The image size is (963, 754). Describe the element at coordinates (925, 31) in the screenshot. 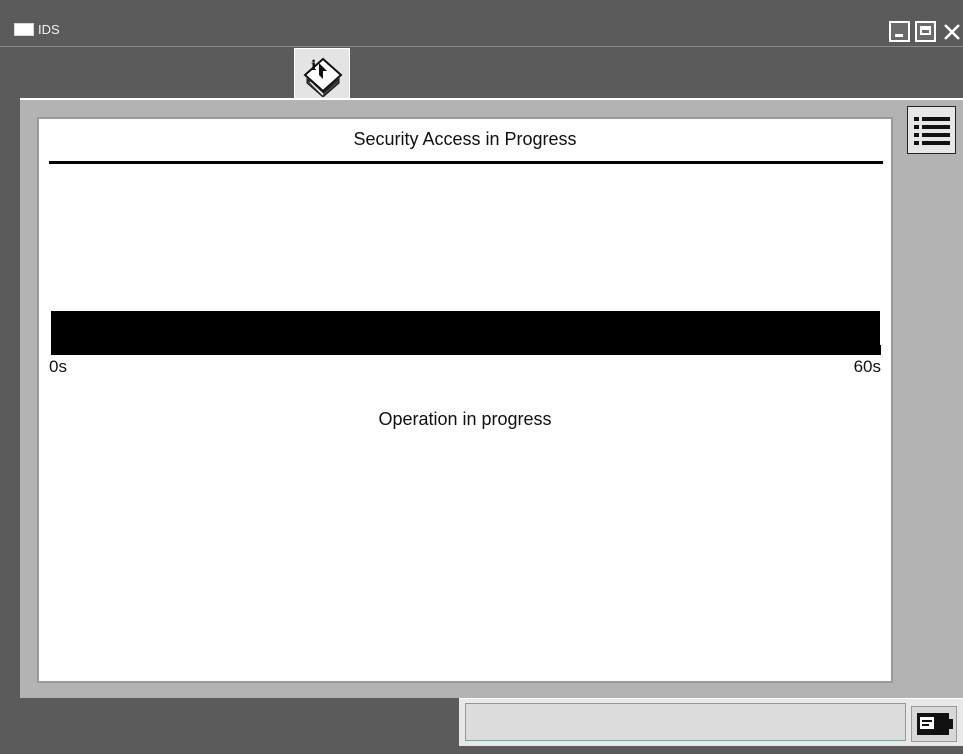

I see `maximize-icon` at that location.